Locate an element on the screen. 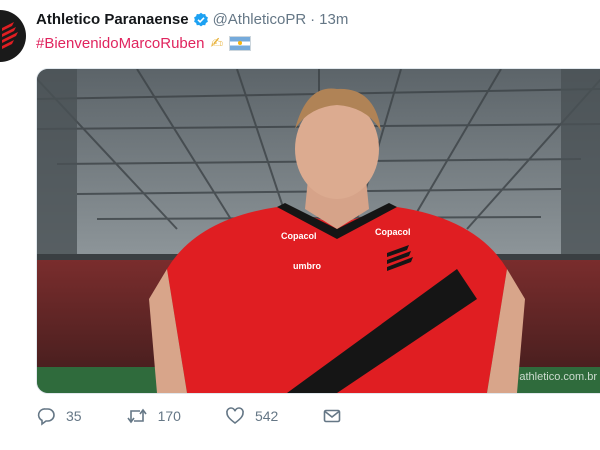  reply-button: 35 is located at coordinates (59, 416).